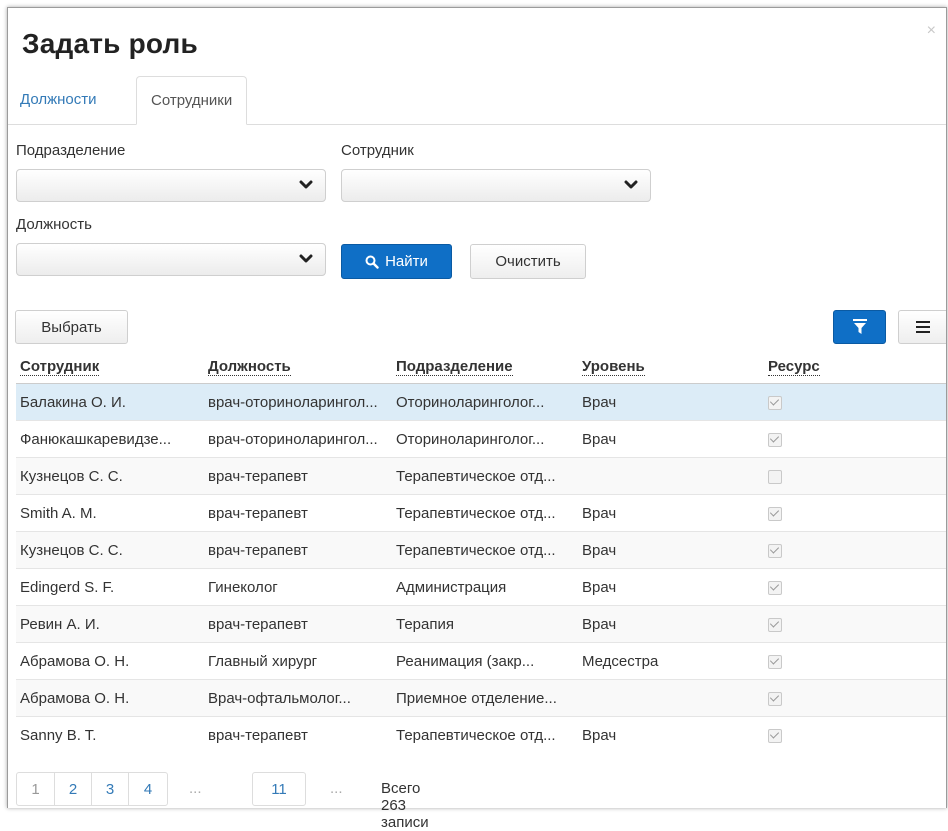 The image size is (948, 831). I want to click on filter-icon, so click(859, 326).